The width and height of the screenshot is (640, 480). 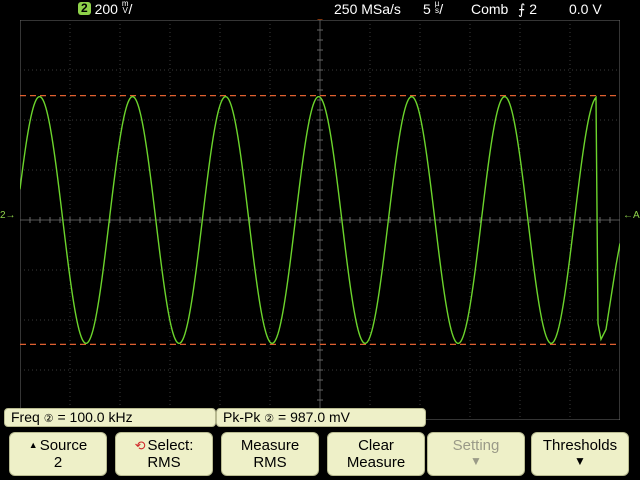 What do you see at coordinates (376, 454) in the screenshot?
I see `clear-measure-softkey: Clear Measure` at bounding box center [376, 454].